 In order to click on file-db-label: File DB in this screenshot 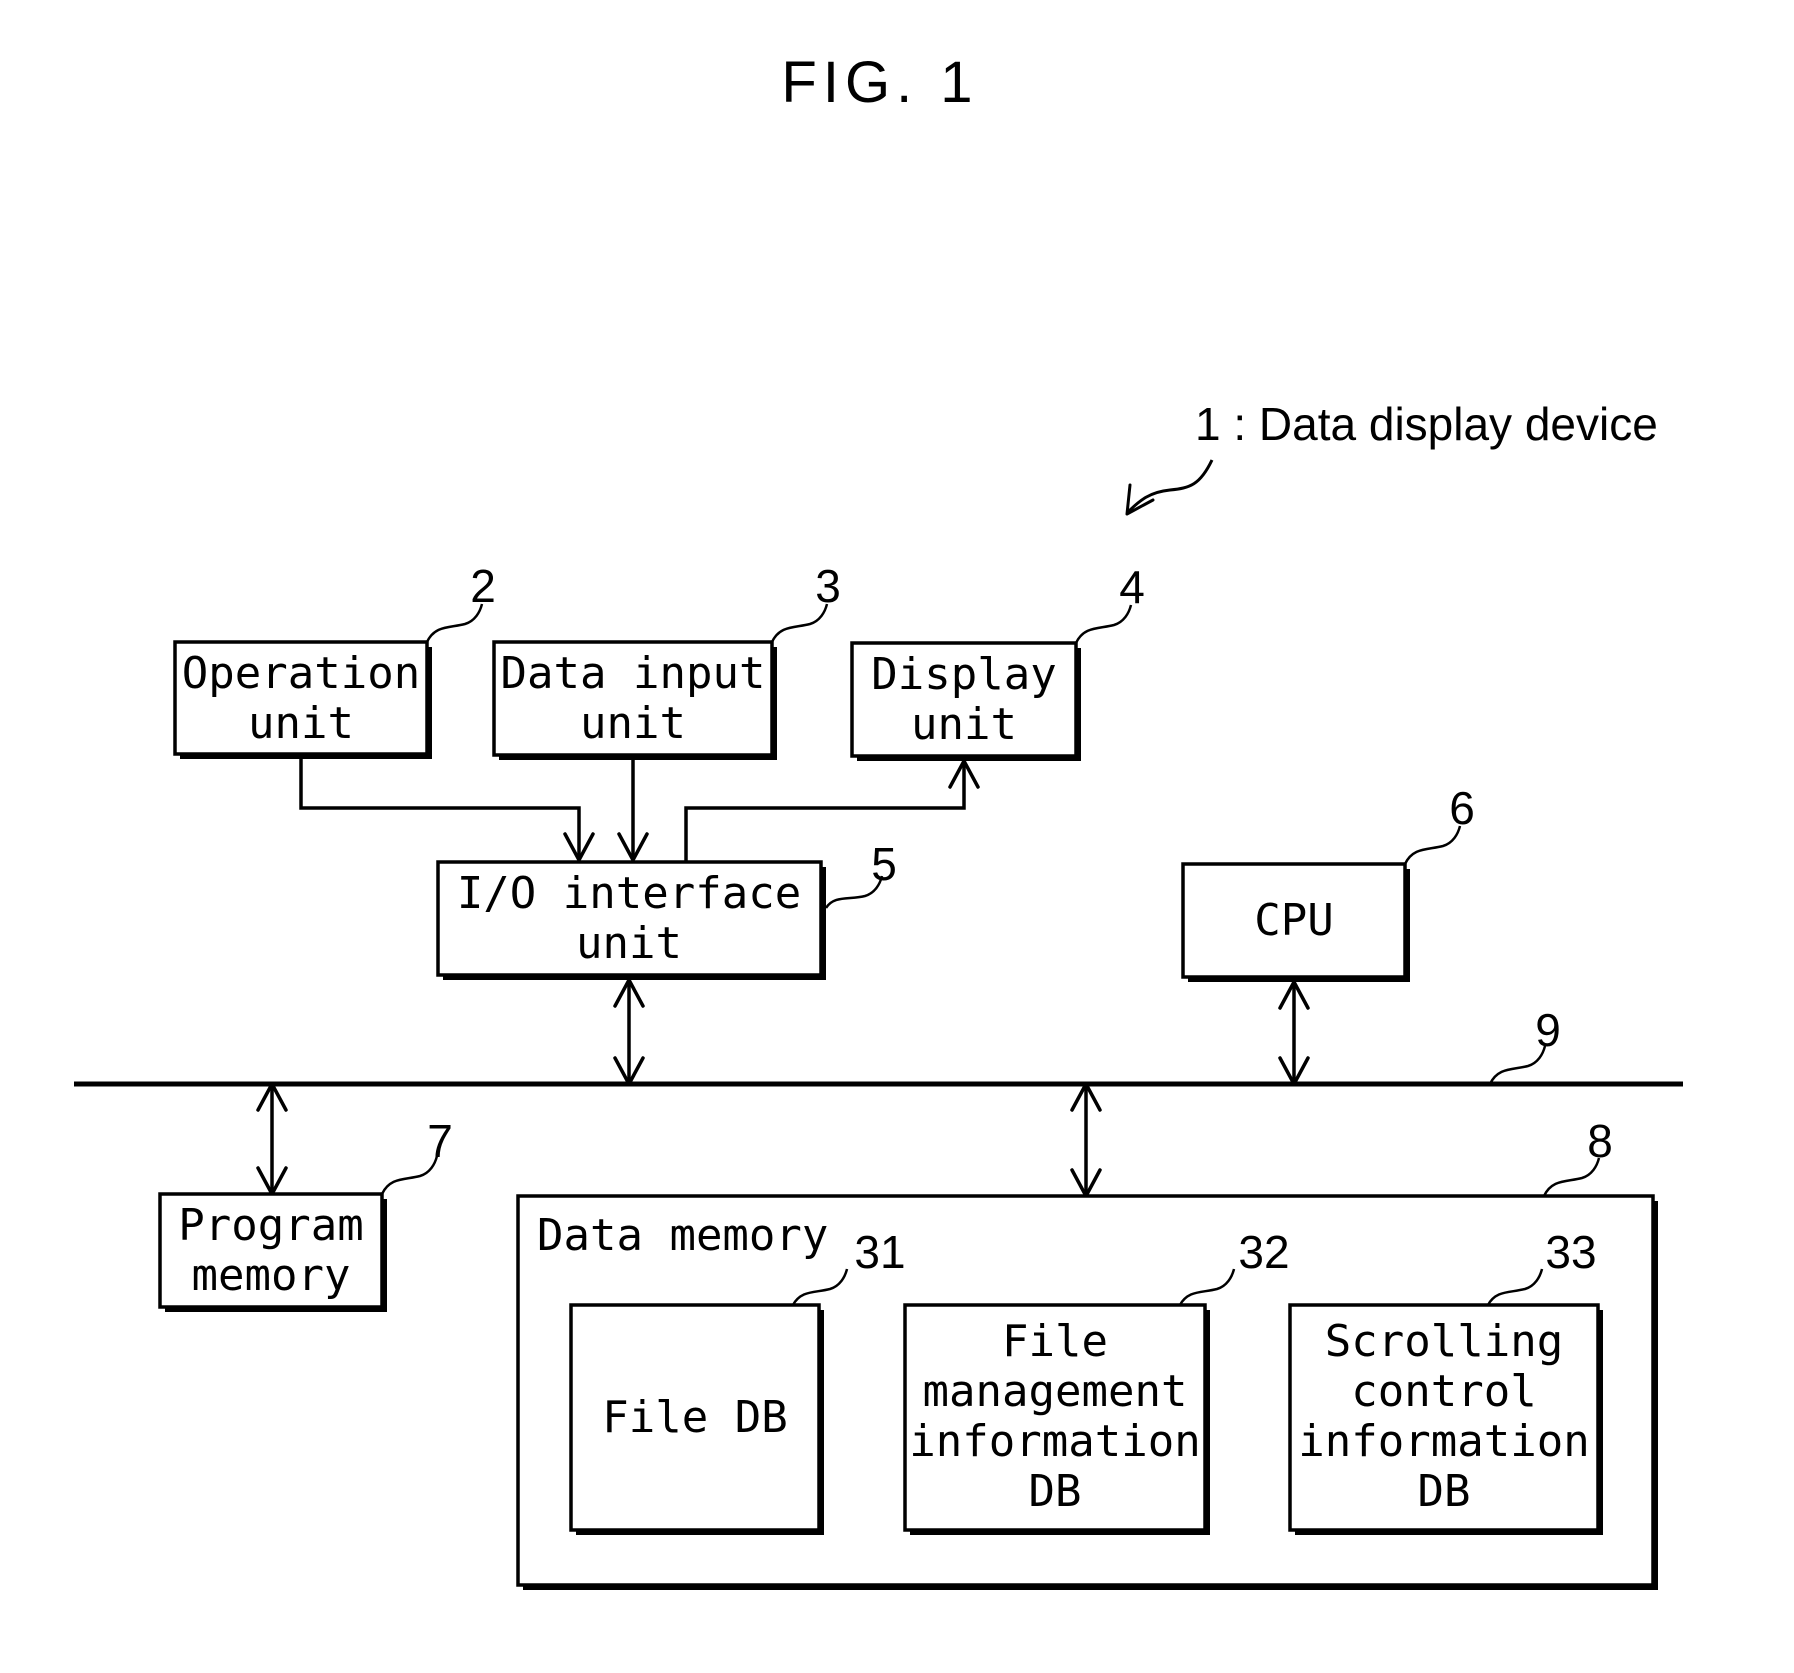, I will do `click(694, 1417)`.